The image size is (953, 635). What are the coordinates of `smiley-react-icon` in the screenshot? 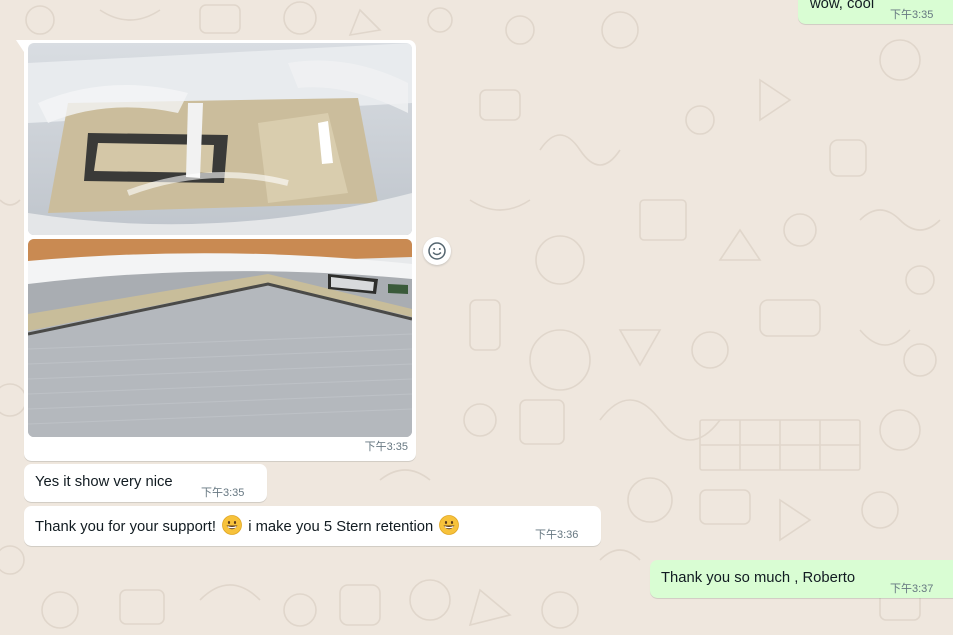 It's located at (437, 251).